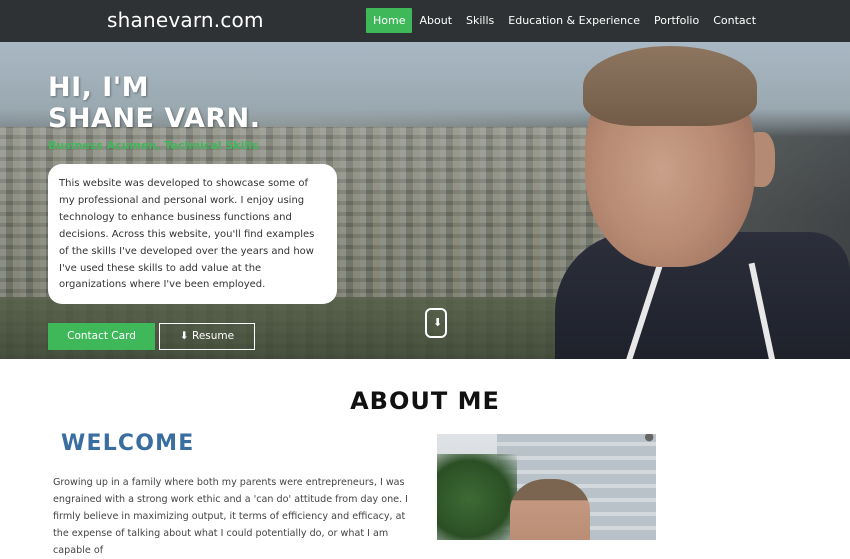 The width and height of the screenshot is (850, 559). Describe the element at coordinates (154, 118) in the screenshot. I see `hero-title-line2: SHANE VARN.` at that location.